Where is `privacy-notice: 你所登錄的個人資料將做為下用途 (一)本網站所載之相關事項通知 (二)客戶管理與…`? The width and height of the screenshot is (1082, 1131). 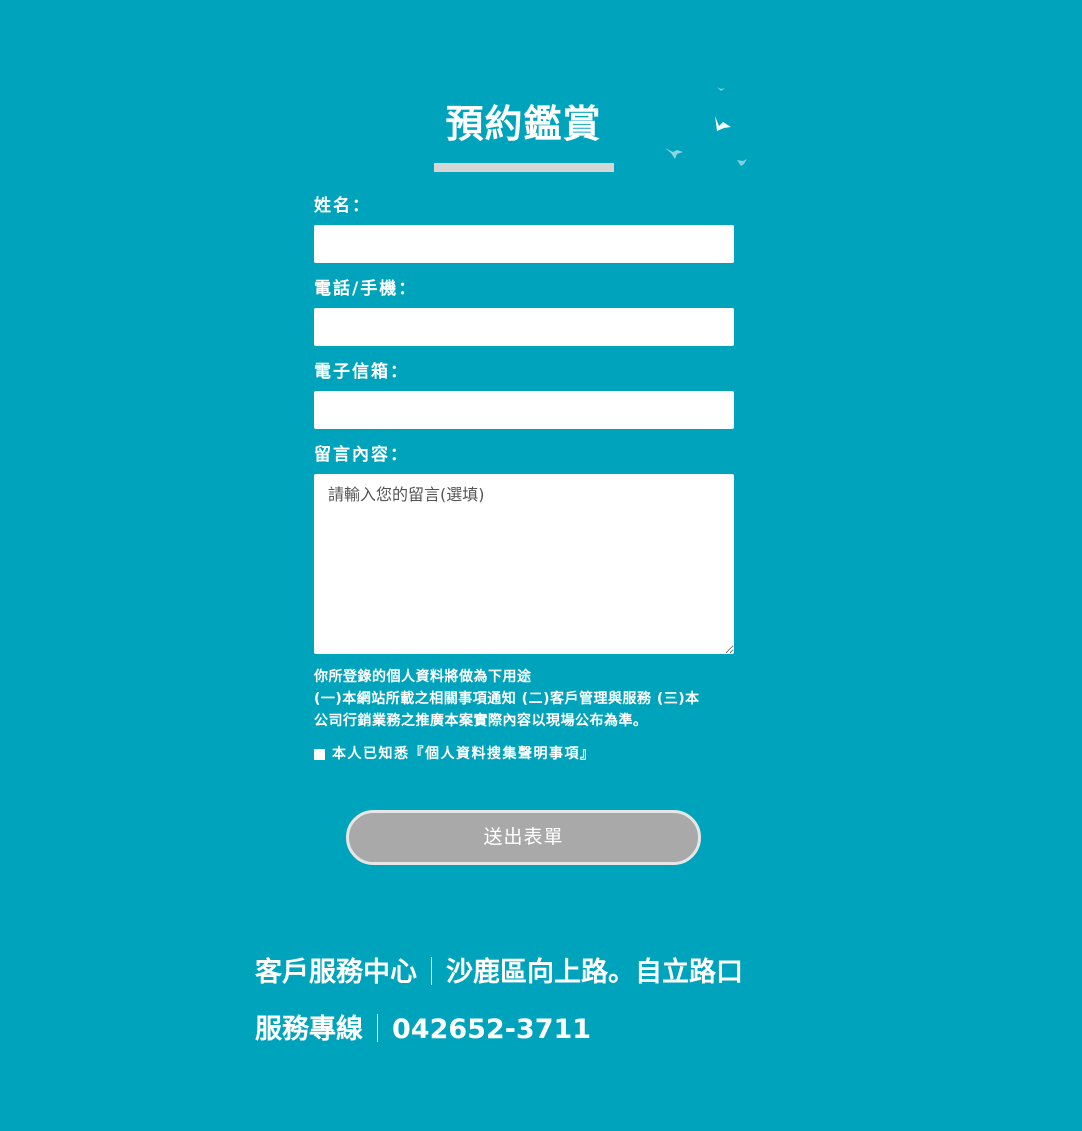
privacy-notice: 你所登錄的個人資料將做為下用途 (一)本網站所載之相關事項通知 (二)客戶管理與… is located at coordinates (529, 699).